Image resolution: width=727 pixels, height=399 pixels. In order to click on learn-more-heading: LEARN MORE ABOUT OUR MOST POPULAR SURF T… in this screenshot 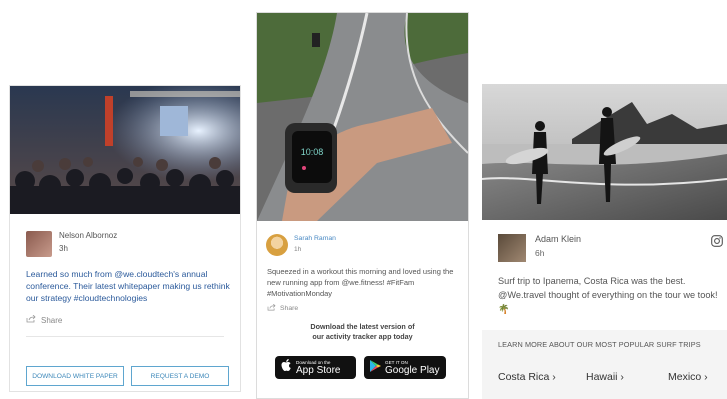, I will do `click(599, 344)`.